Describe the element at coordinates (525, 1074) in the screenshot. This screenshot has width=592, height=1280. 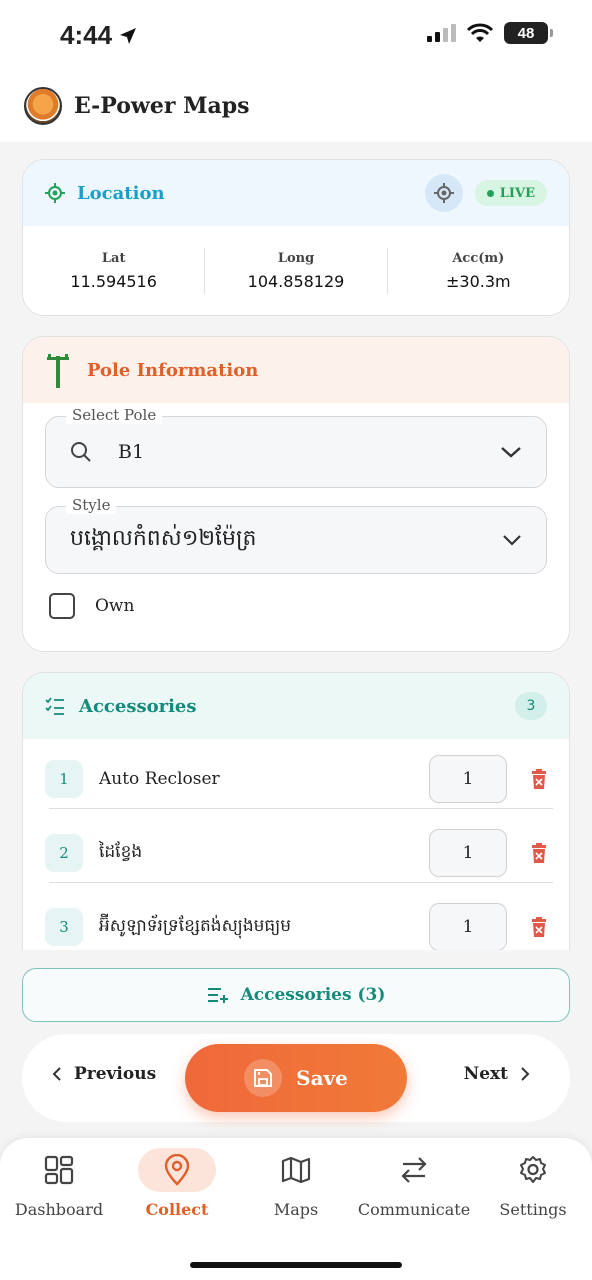
I see `chevron-right-icon` at that location.